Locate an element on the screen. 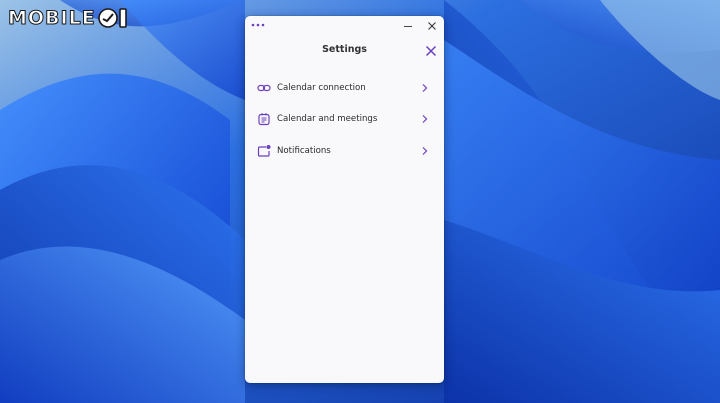 The width and height of the screenshot is (720, 403). calendar-icon is located at coordinates (264, 119).